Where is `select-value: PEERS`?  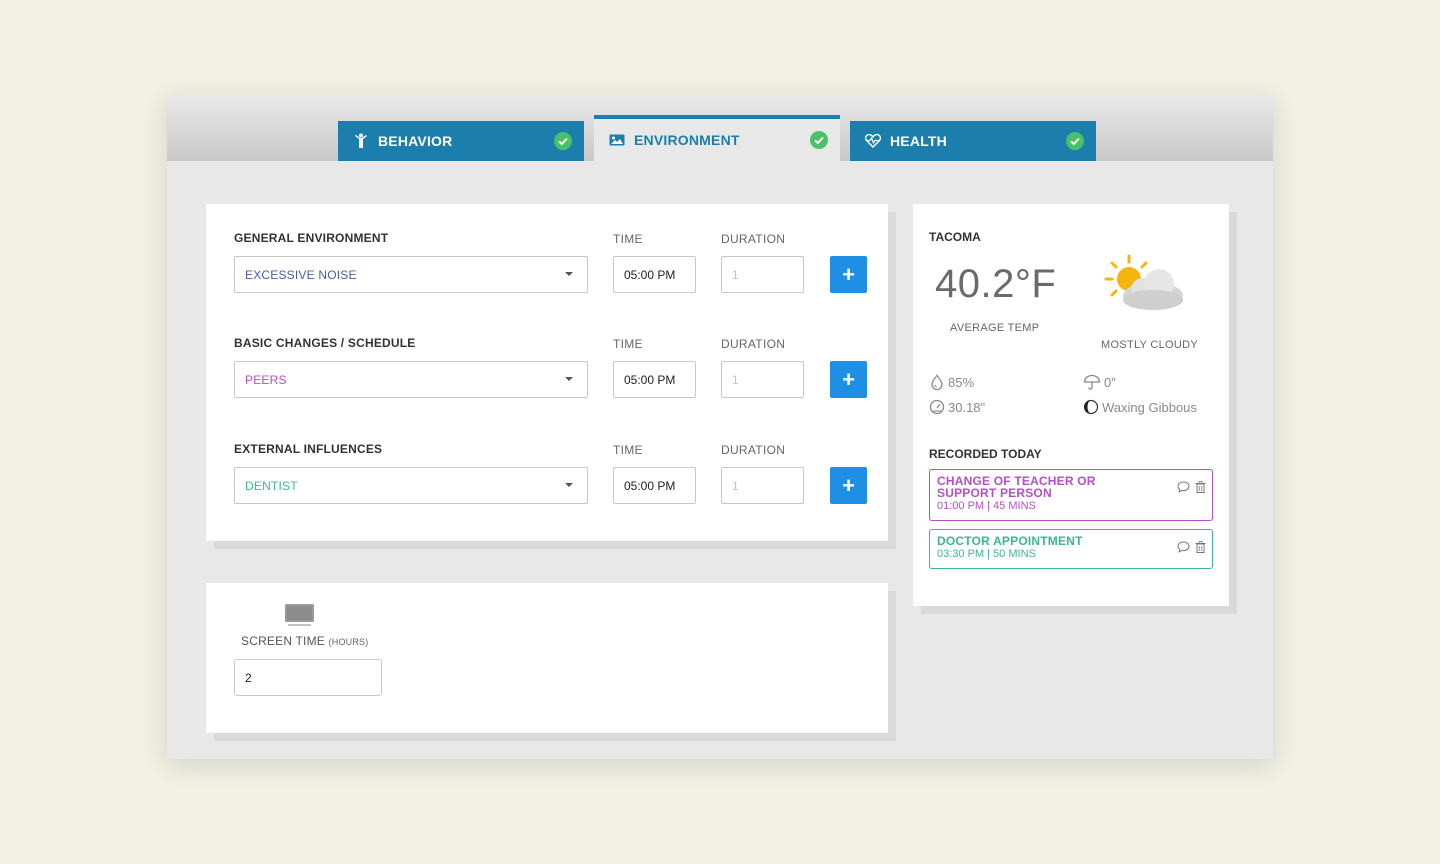 select-value: PEERS is located at coordinates (266, 379).